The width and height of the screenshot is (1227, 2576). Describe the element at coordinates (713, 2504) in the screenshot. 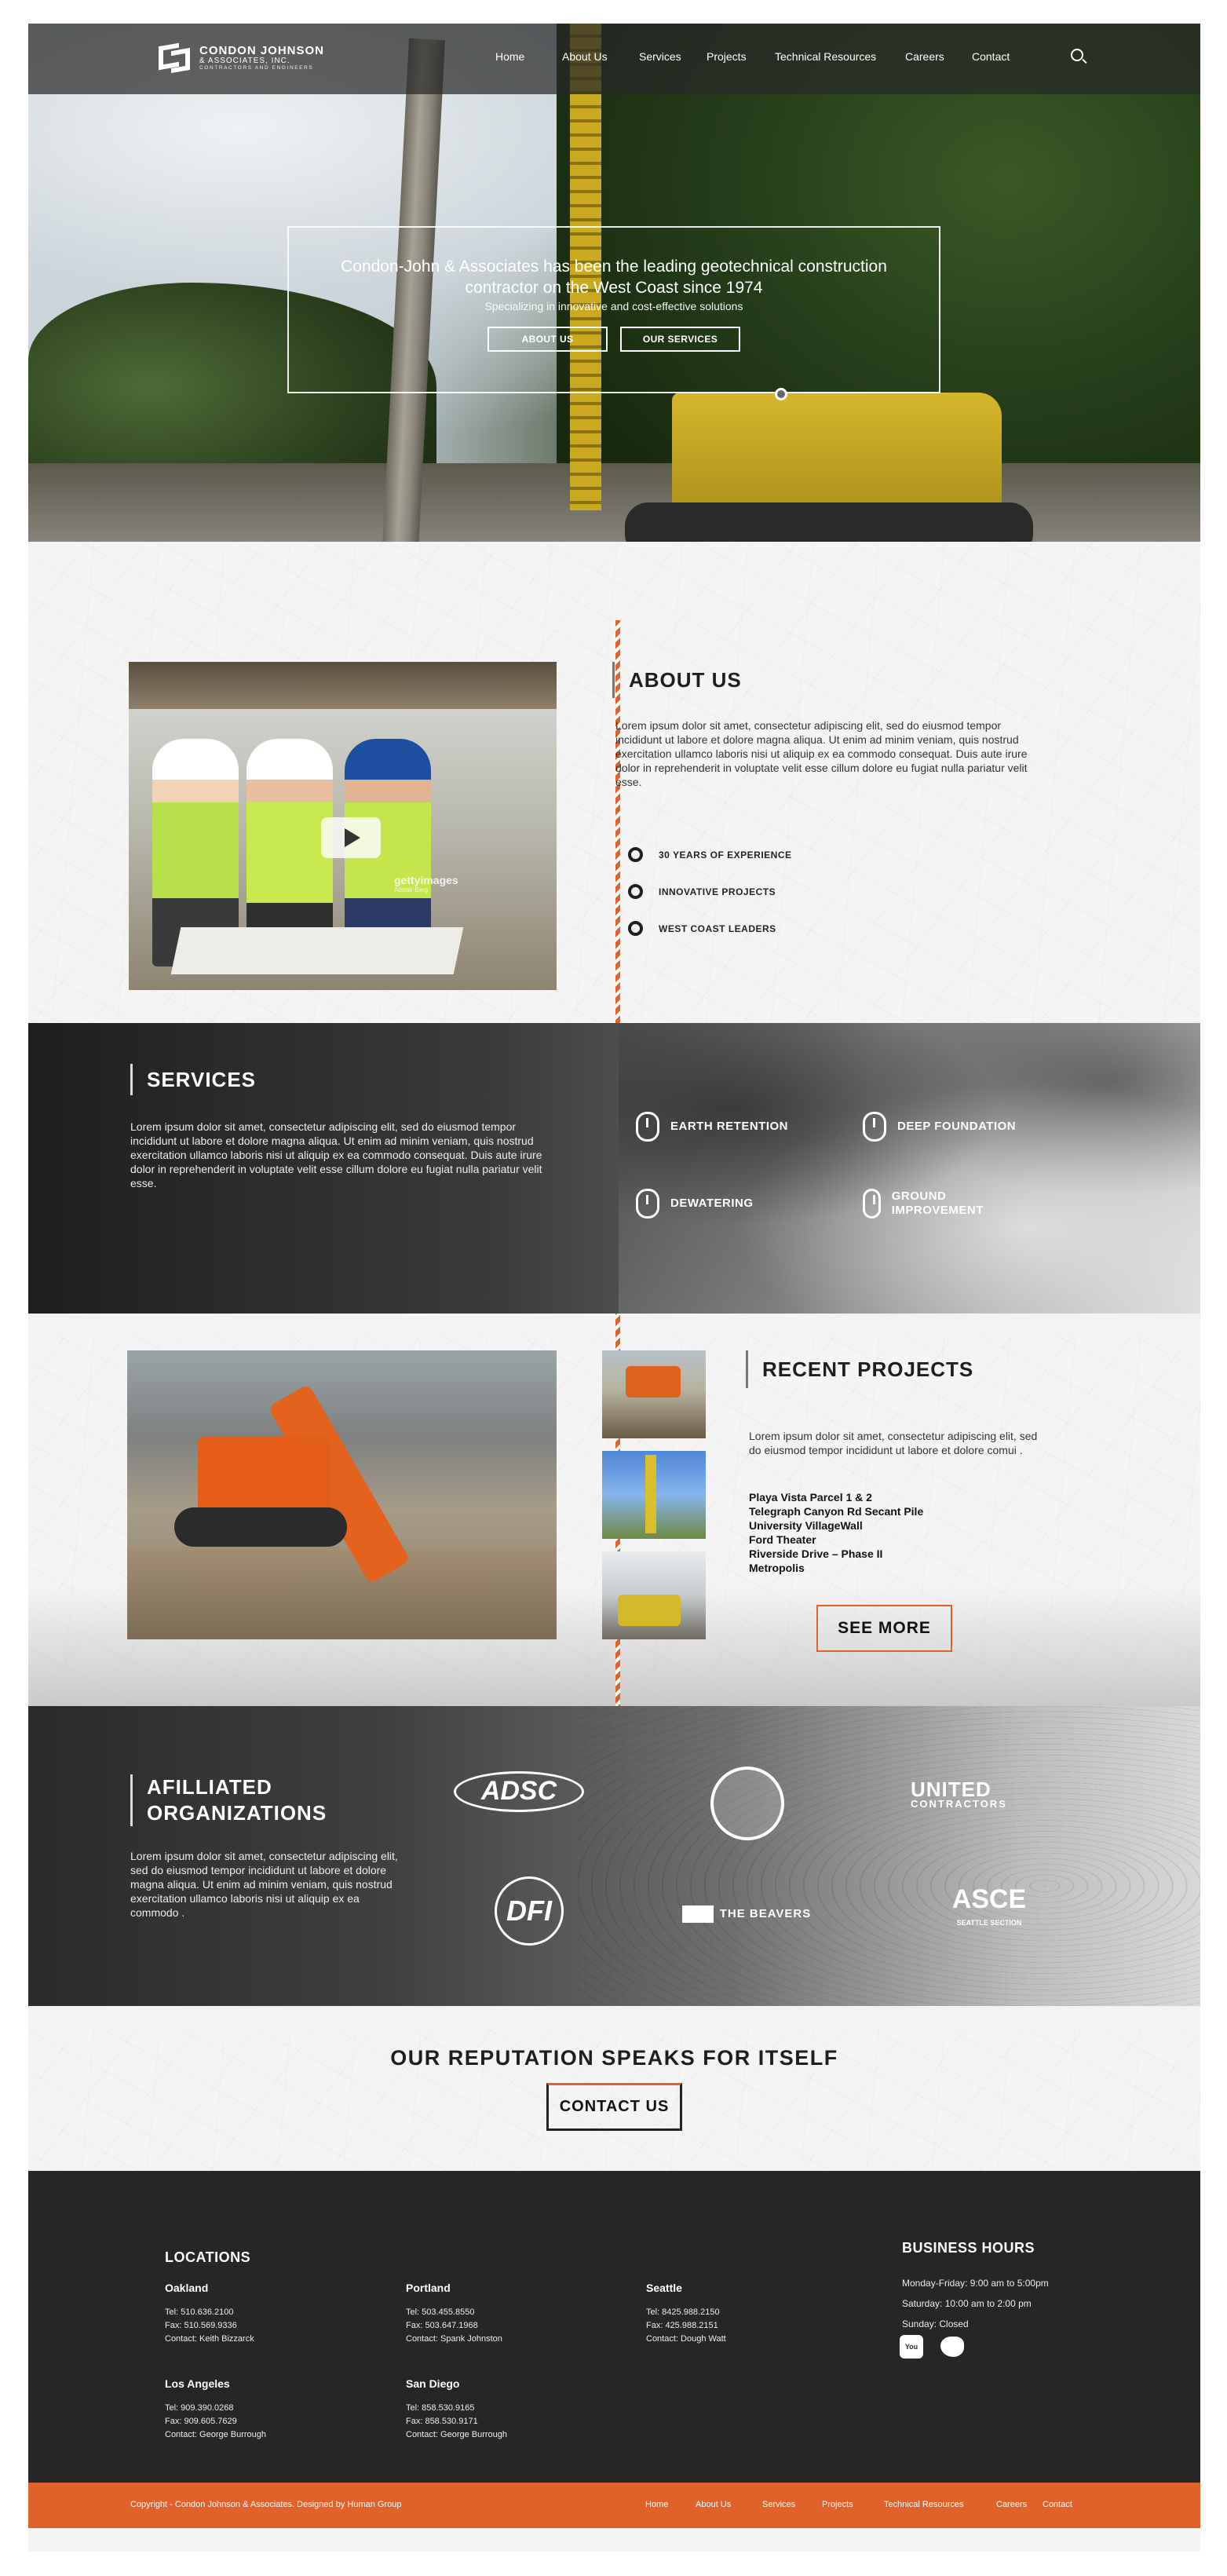

I see `footer-nav-about-us: About Us` at that location.